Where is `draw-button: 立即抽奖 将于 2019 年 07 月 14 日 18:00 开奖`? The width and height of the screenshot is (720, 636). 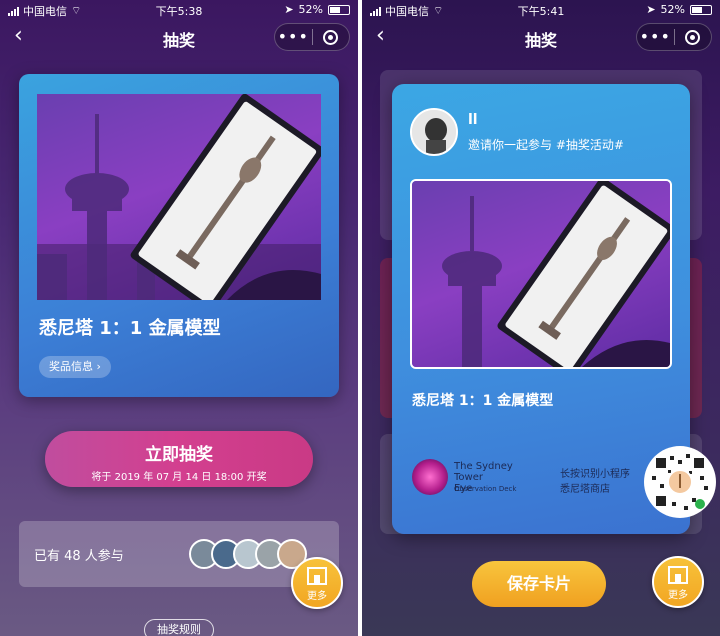 draw-button: 立即抽奖 将于 2019 年 07 月 14 日 18:00 开奖 is located at coordinates (179, 459).